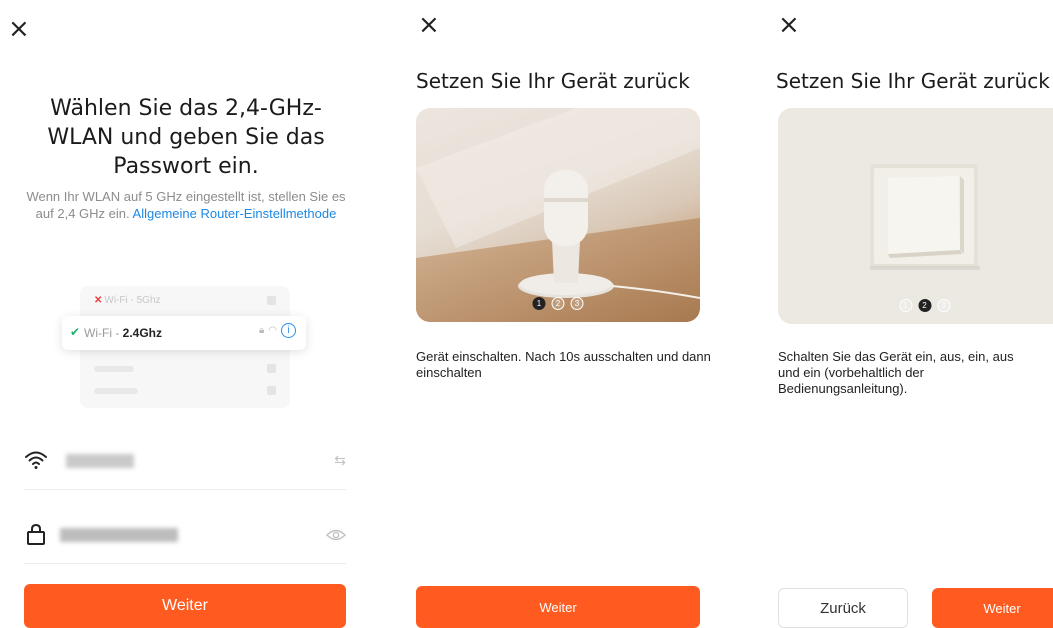  Describe the element at coordinates (336, 535) in the screenshot. I see `show-password-eye-icon` at that location.